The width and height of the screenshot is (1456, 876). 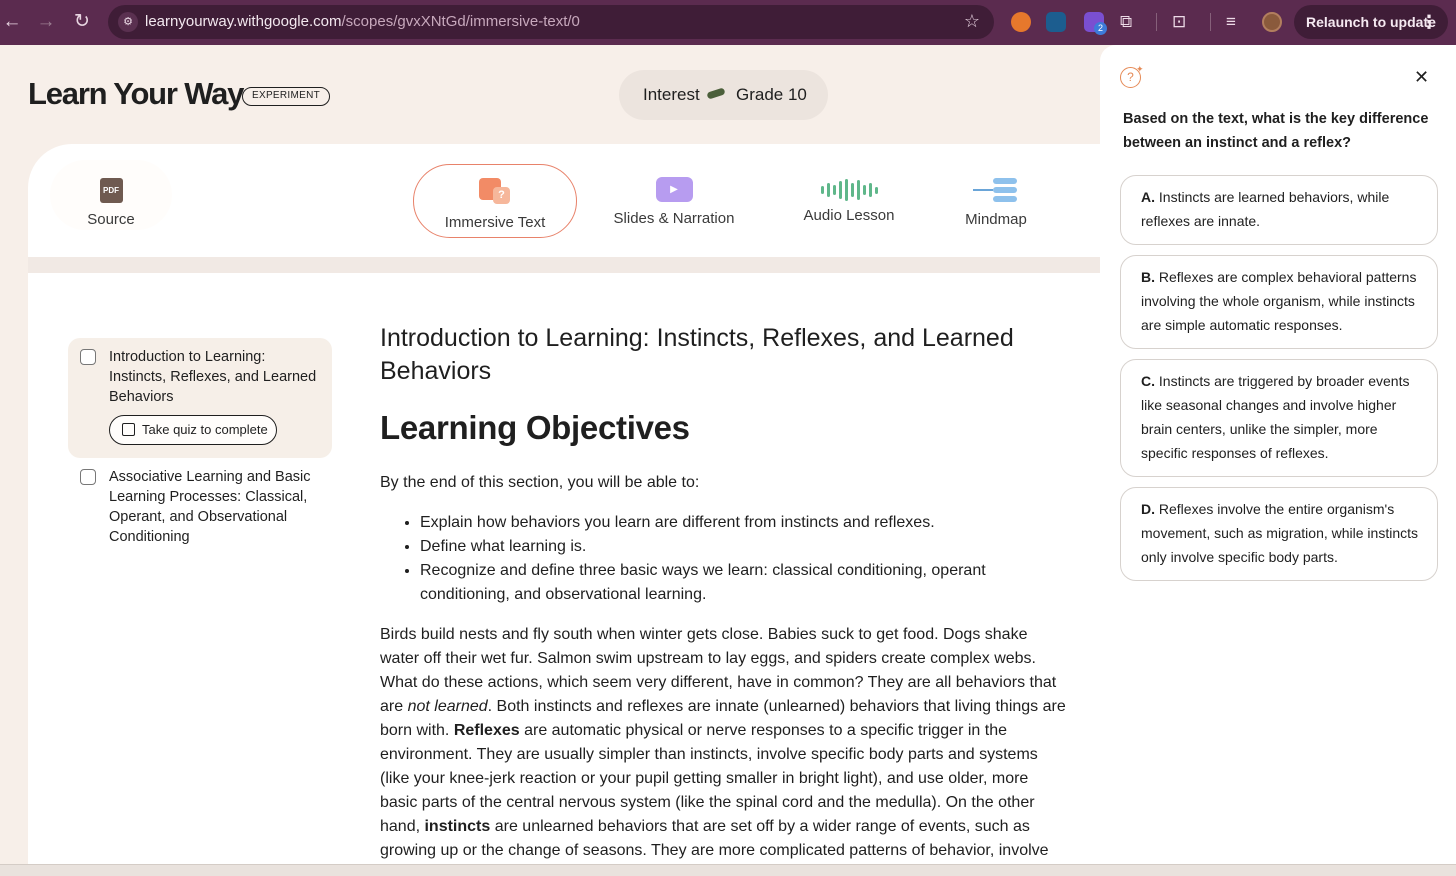 What do you see at coordinates (996, 190) in the screenshot?
I see `mindmap-icon` at bounding box center [996, 190].